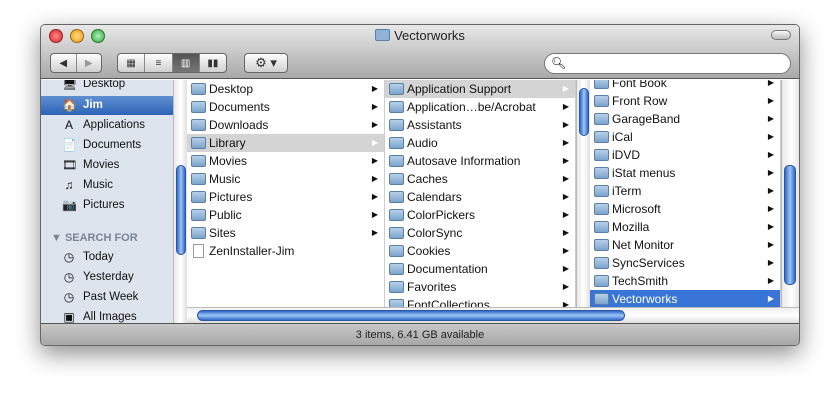 The height and width of the screenshot is (401, 840). I want to click on images-icon: ▣, so click(69, 317).